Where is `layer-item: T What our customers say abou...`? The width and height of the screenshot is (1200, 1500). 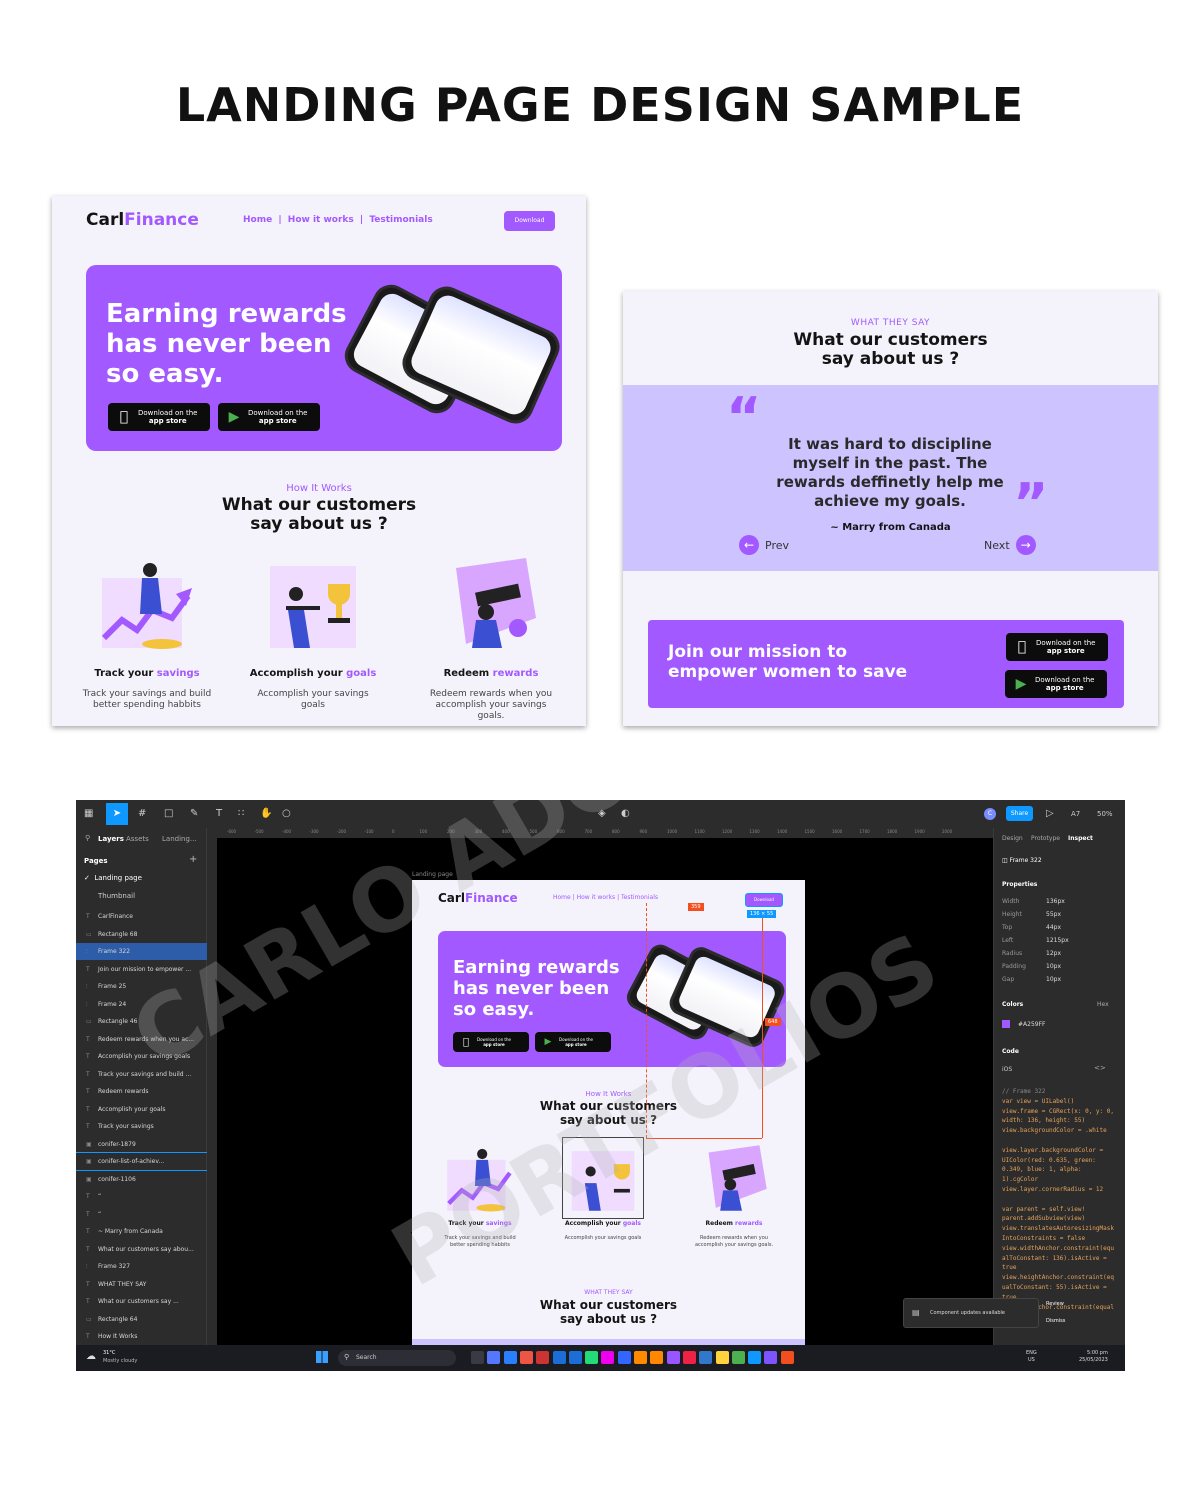
layer-item: T What our customers say abou... is located at coordinates (141, 1249).